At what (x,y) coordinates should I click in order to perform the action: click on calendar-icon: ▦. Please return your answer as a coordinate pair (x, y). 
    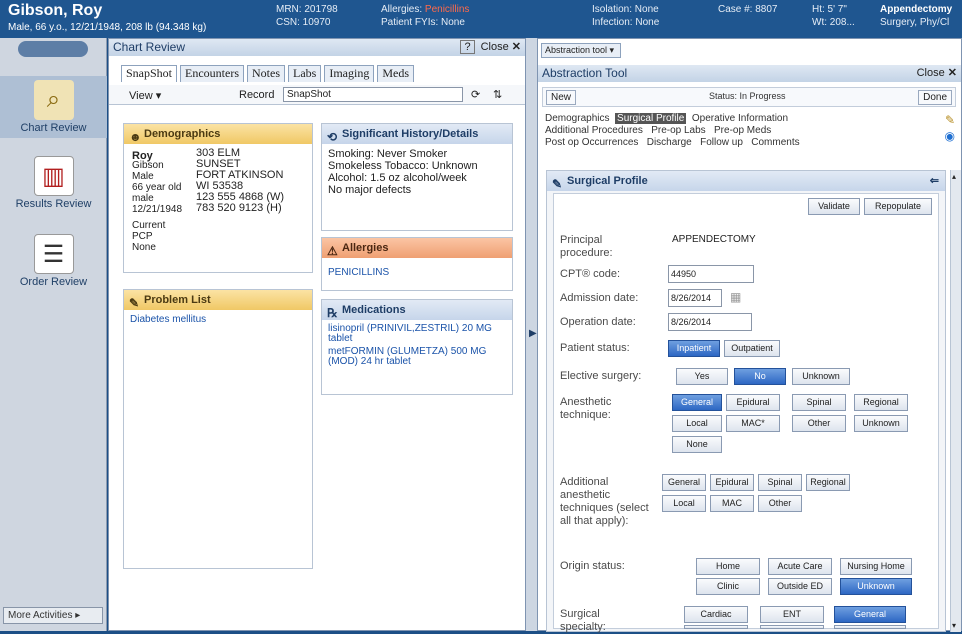
    Looking at the image, I should click on (735, 297).